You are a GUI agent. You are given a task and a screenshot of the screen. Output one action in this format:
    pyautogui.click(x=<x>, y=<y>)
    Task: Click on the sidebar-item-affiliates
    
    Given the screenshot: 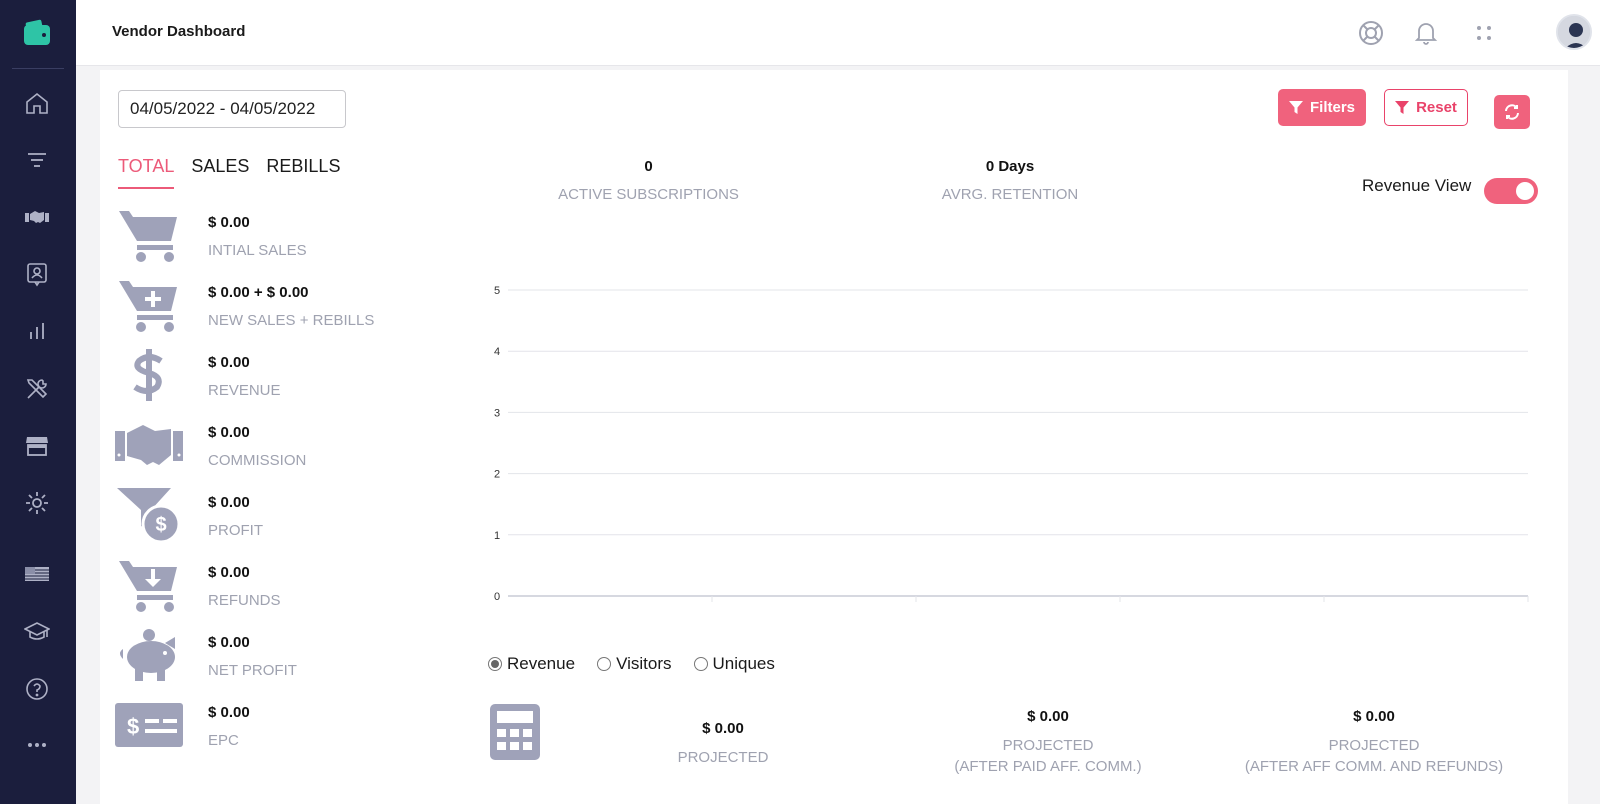 What is the action you would take?
    pyautogui.click(x=37, y=217)
    